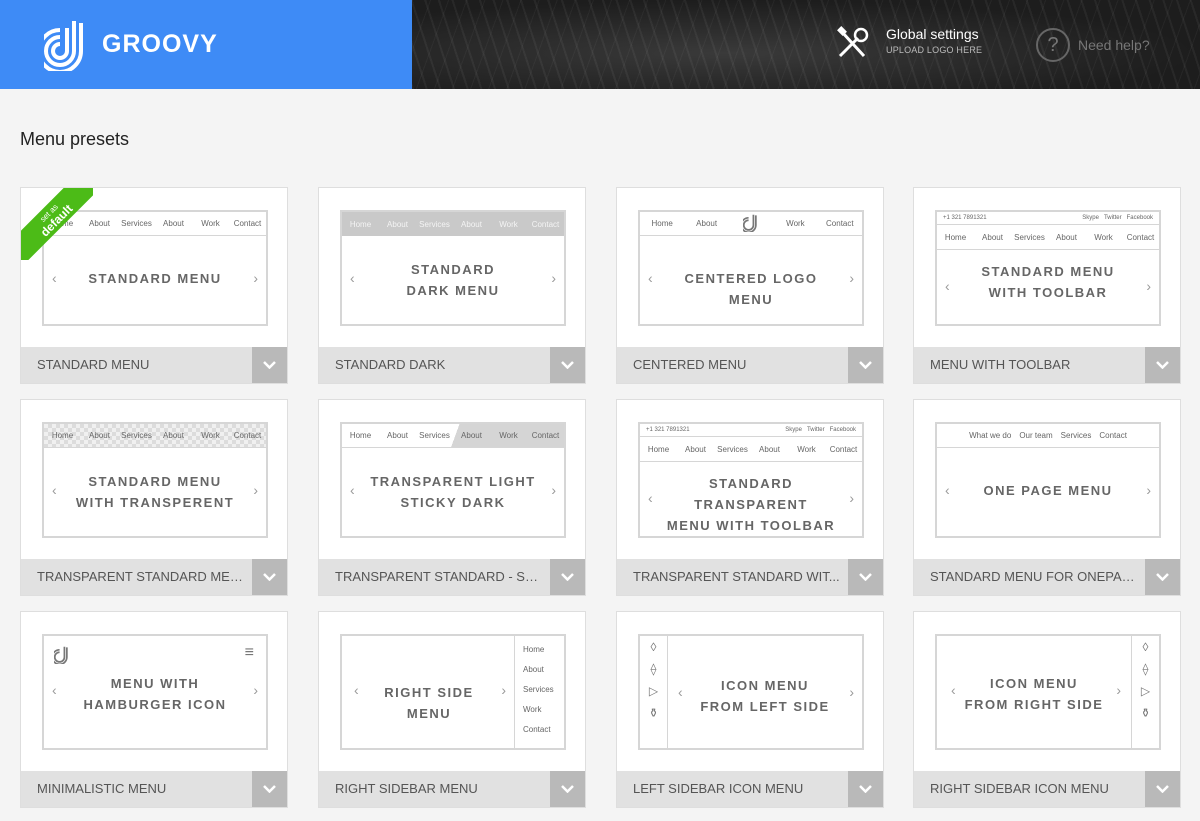  Describe the element at coordinates (93, 364) in the screenshot. I see `preset-name: STANDARD MENU` at that location.